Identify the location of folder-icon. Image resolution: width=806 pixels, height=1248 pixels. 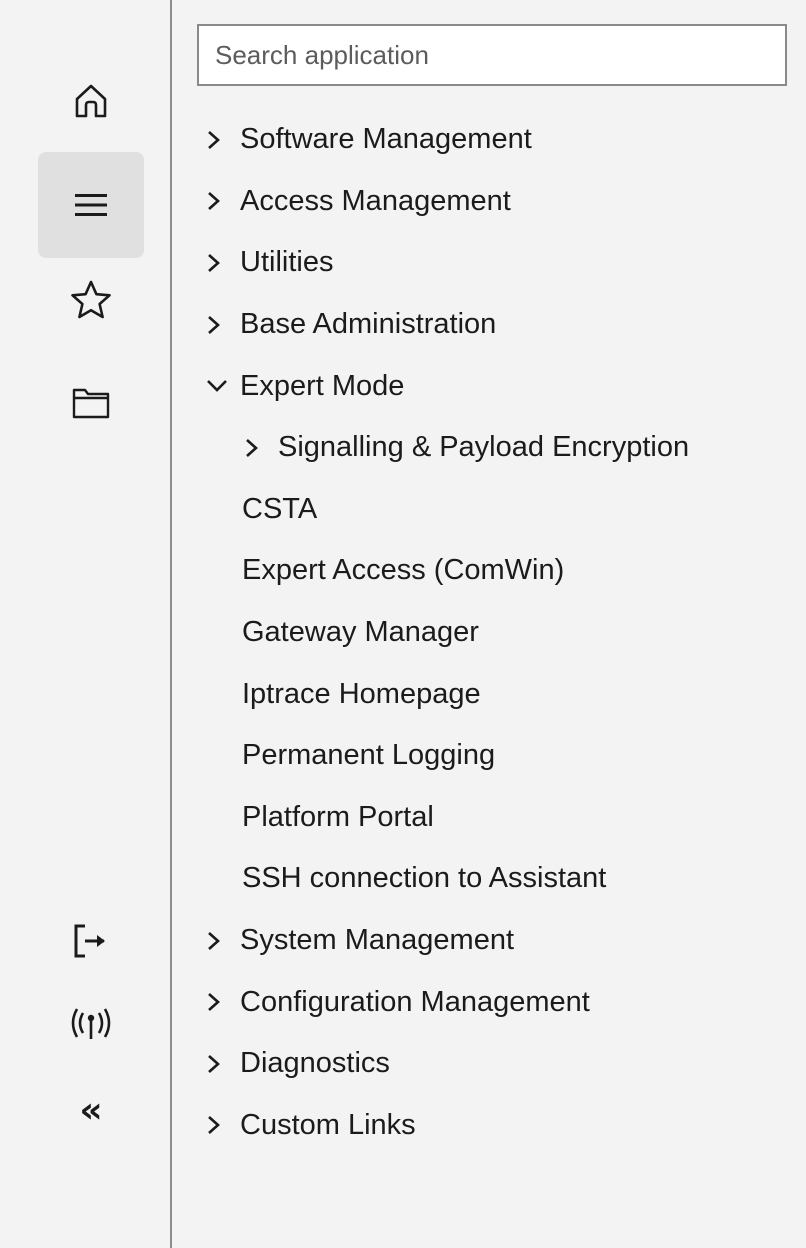
(91, 403).